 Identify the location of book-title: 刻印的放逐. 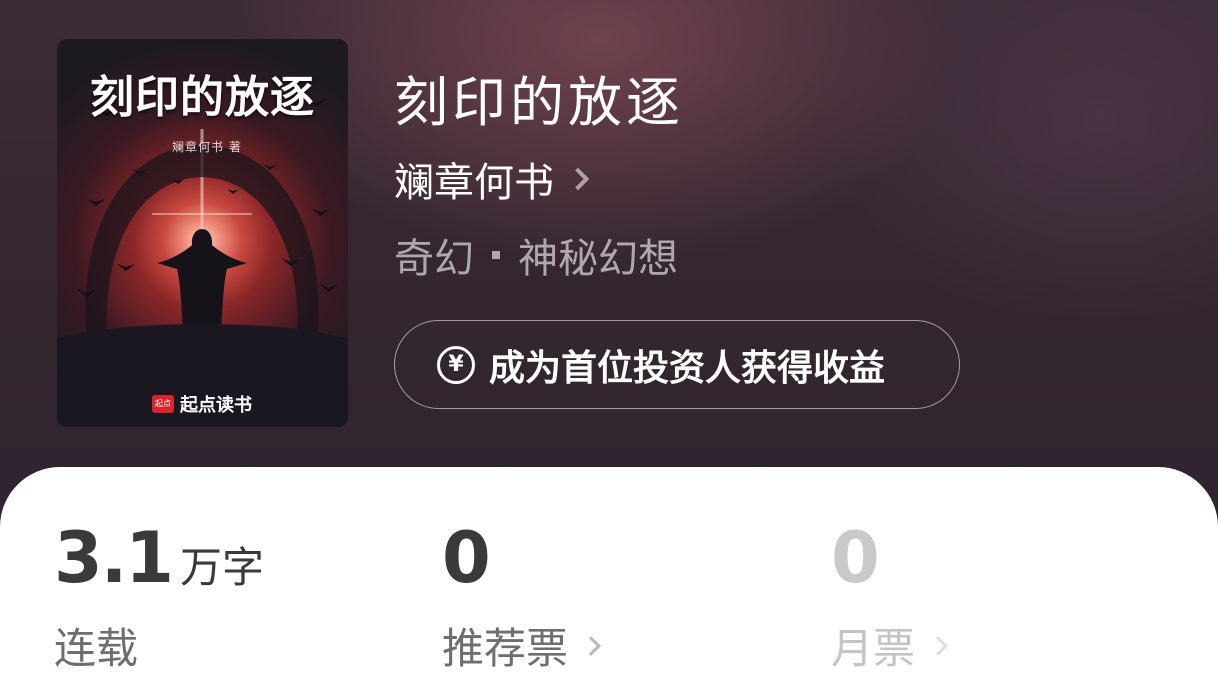
(539, 102).